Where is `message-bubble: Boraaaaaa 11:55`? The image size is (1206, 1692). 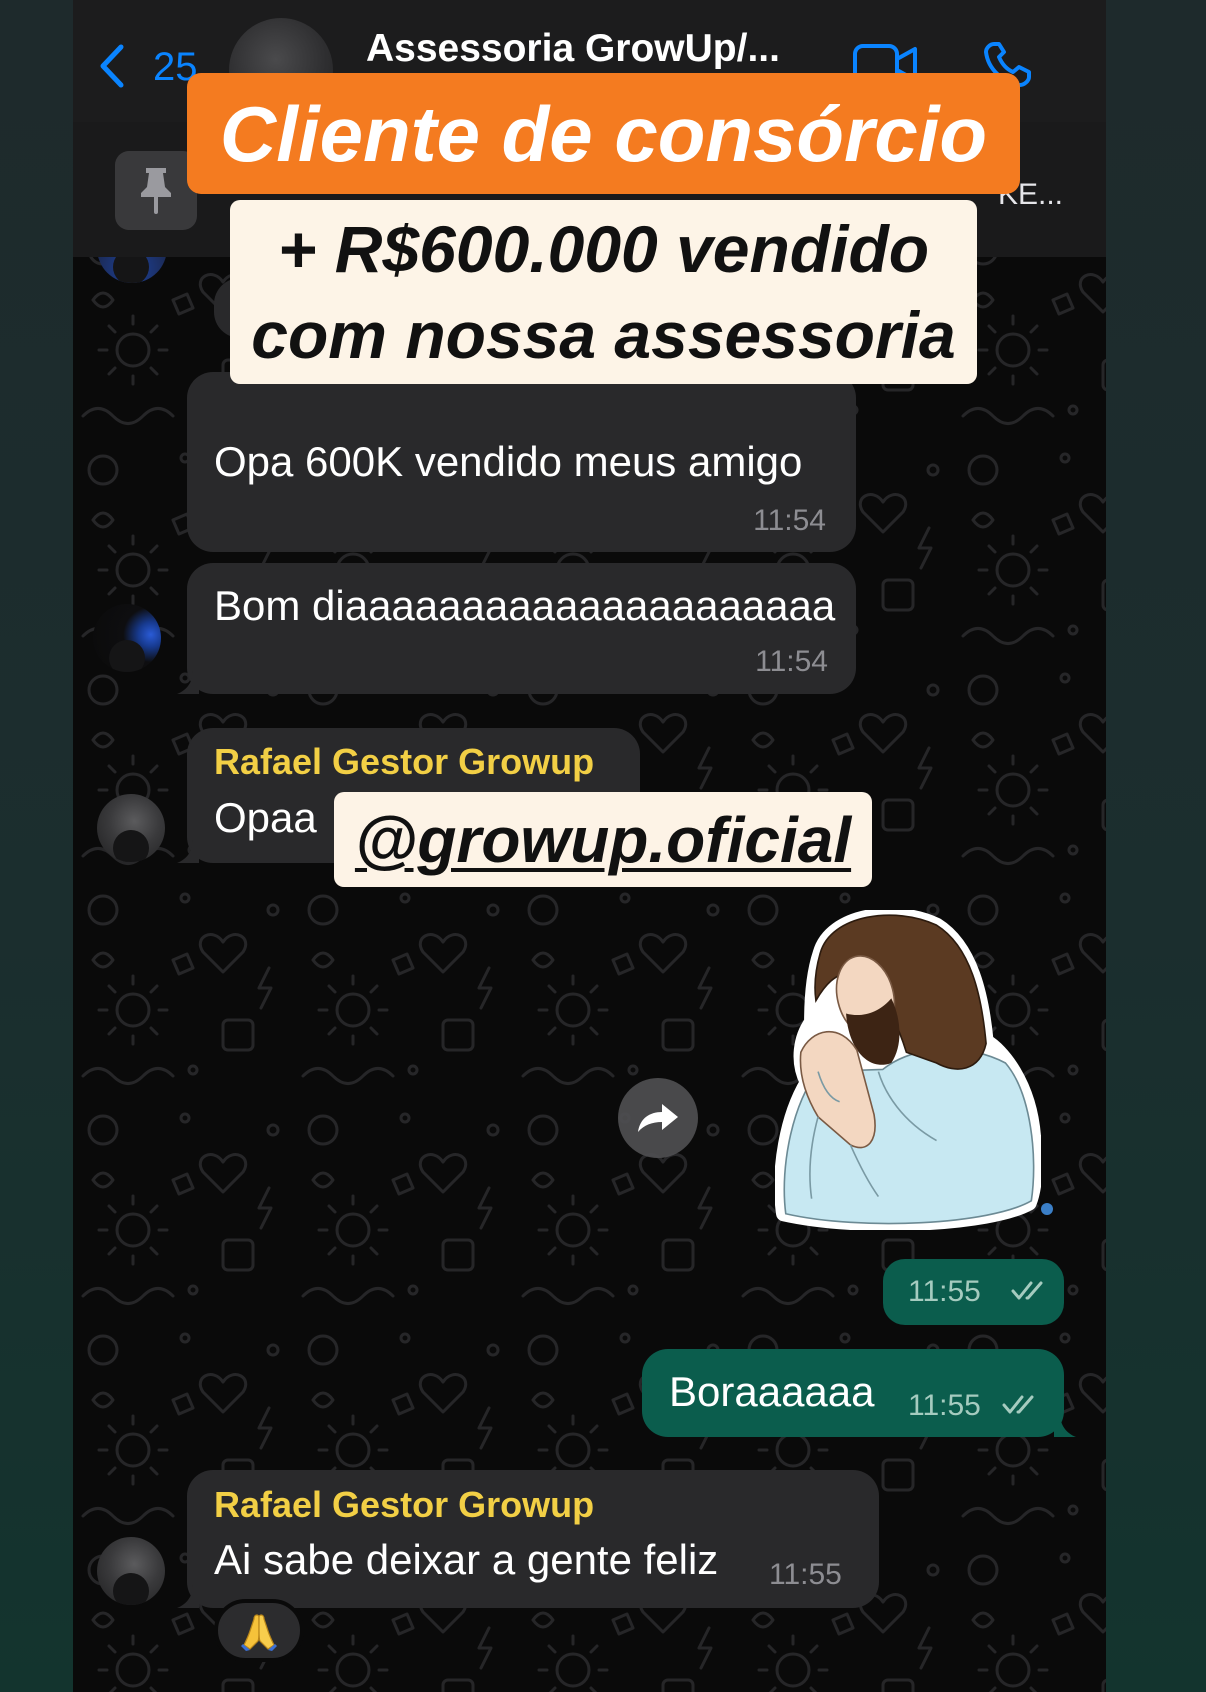
message-bubble: Boraaaaaa 11:55 is located at coordinates (859, 1393).